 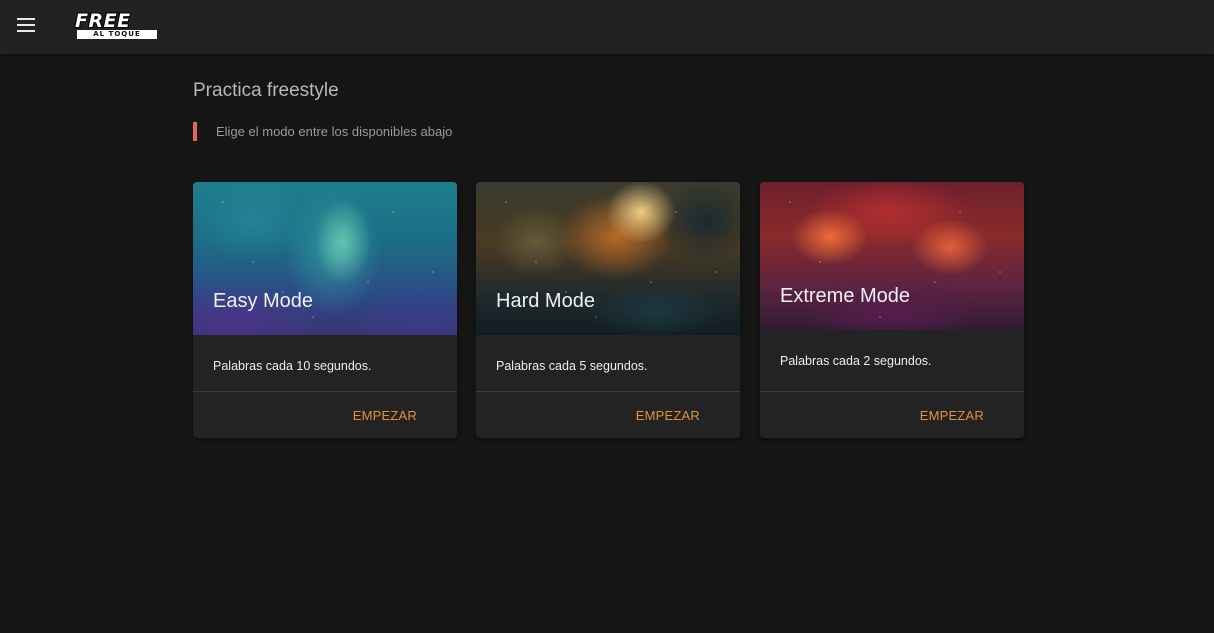 What do you see at coordinates (103, 21) in the screenshot?
I see `logo-title: FREE` at bounding box center [103, 21].